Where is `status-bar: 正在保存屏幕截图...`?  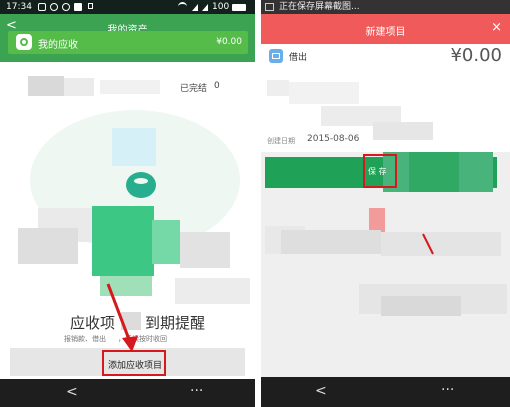
status-bar: 正在保存屏幕截图... is located at coordinates (385, 7).